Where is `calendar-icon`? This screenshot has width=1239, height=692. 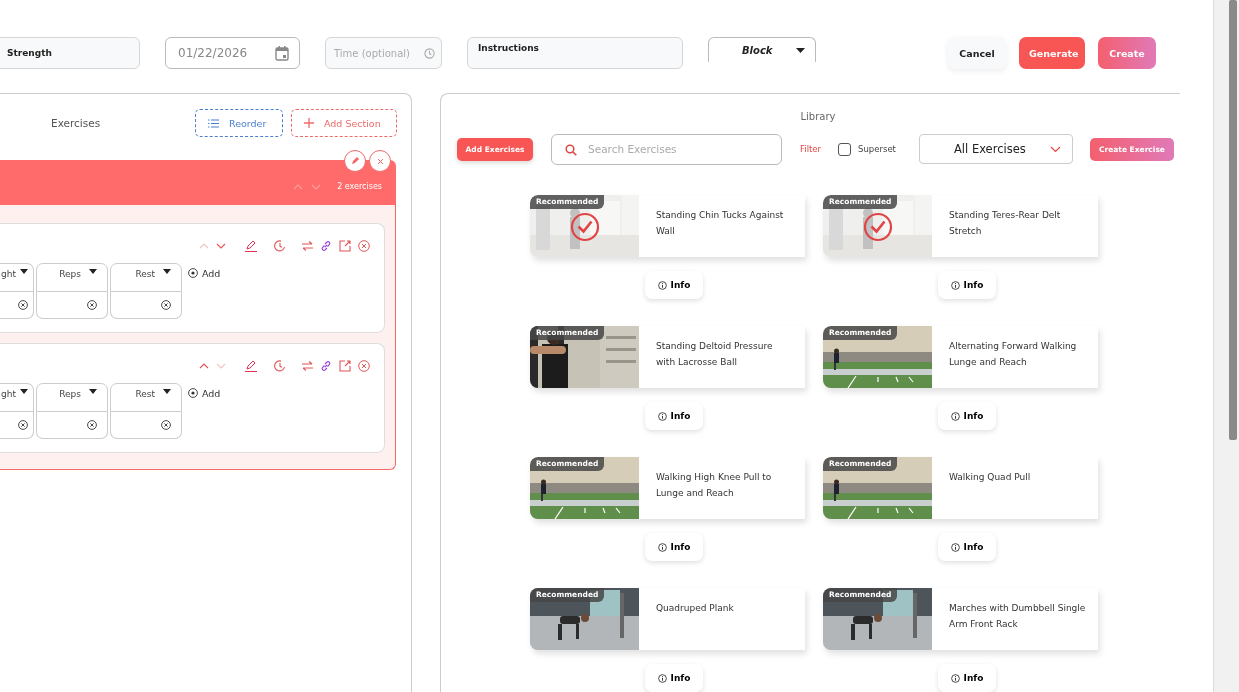
calendar-icon is located at coordinates (282, 53).